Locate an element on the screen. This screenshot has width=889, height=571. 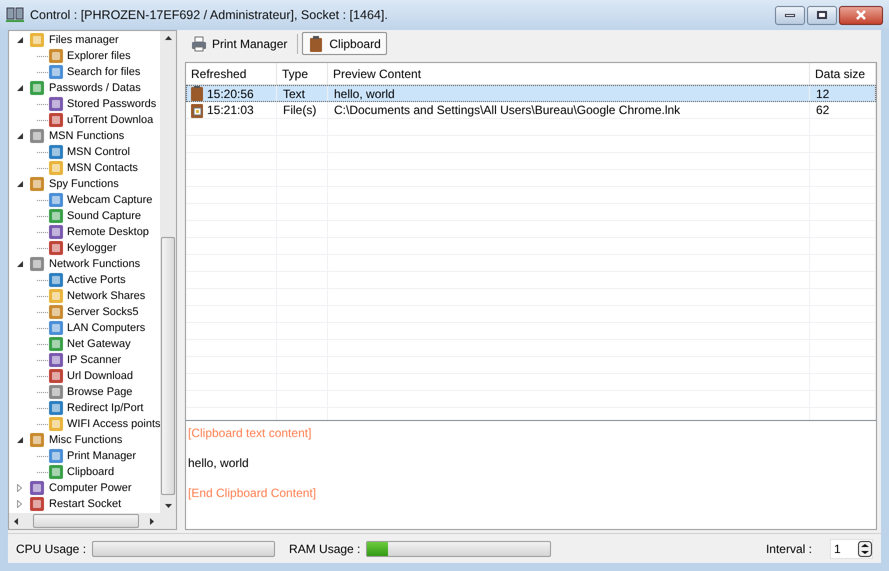
tree-item: IP Scanner is located at coordinates (94, 360).